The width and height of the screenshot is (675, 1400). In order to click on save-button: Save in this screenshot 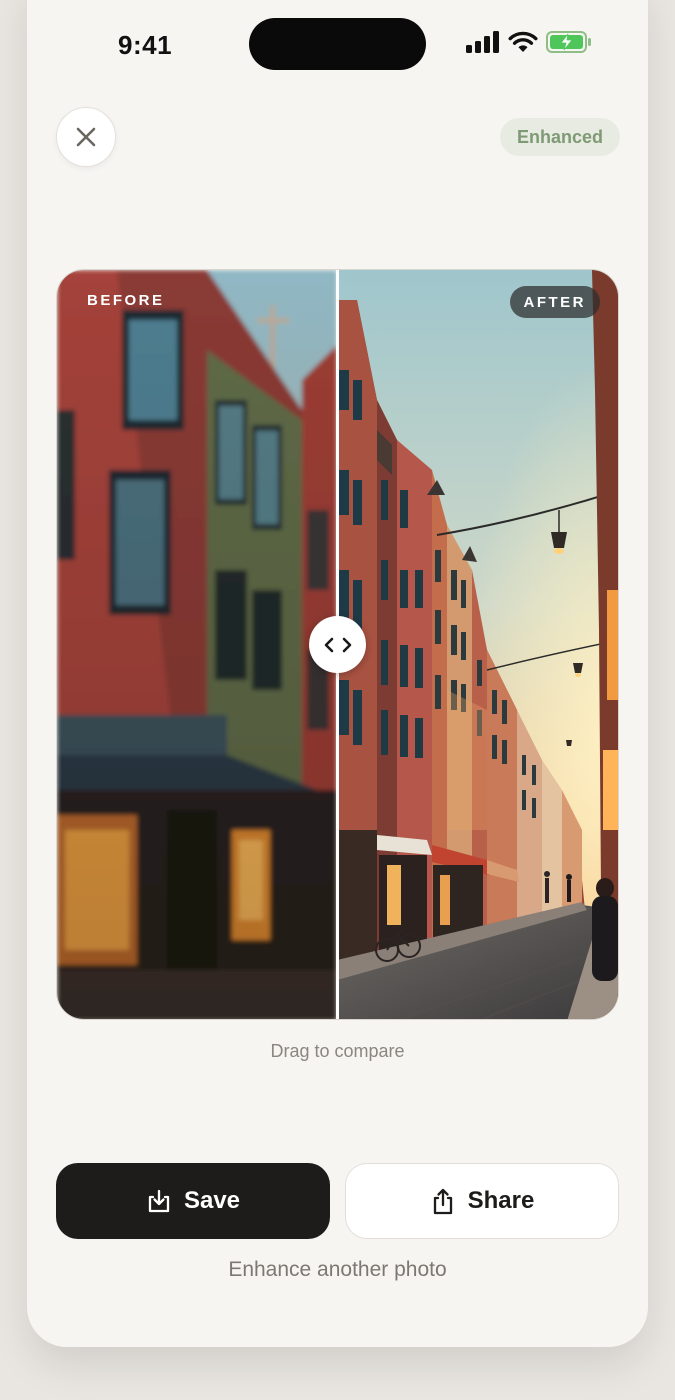, I will do `click(193, 1201)`.